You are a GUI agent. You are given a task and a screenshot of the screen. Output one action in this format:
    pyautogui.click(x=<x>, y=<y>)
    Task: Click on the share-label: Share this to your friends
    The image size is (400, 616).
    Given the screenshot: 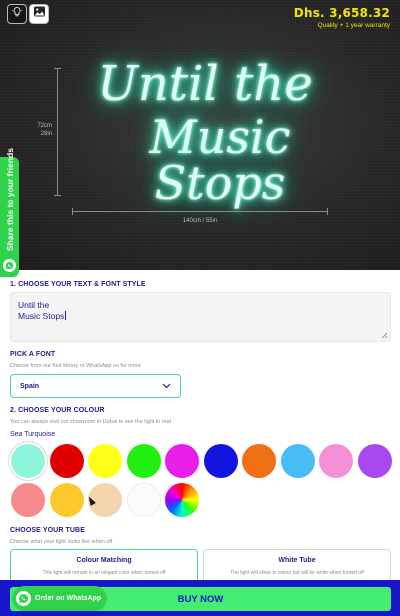 What is the action you would take?
    pyautogui.click(x=10, y=199)
    